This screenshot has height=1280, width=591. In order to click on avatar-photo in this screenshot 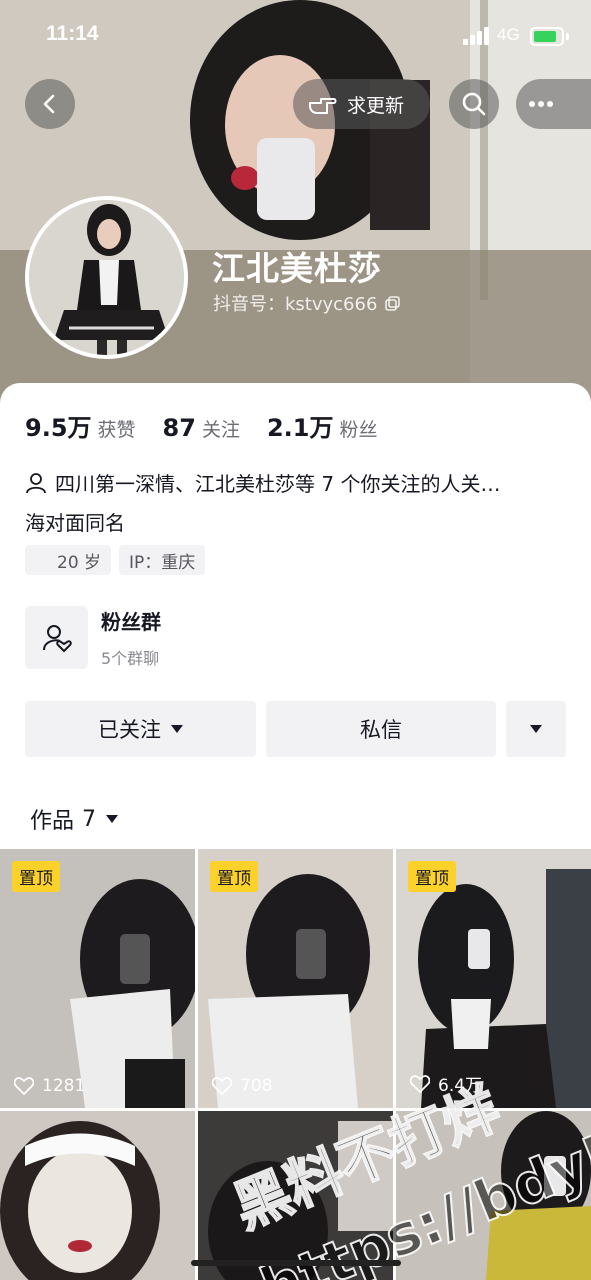, I will do `click(106, 277)`.